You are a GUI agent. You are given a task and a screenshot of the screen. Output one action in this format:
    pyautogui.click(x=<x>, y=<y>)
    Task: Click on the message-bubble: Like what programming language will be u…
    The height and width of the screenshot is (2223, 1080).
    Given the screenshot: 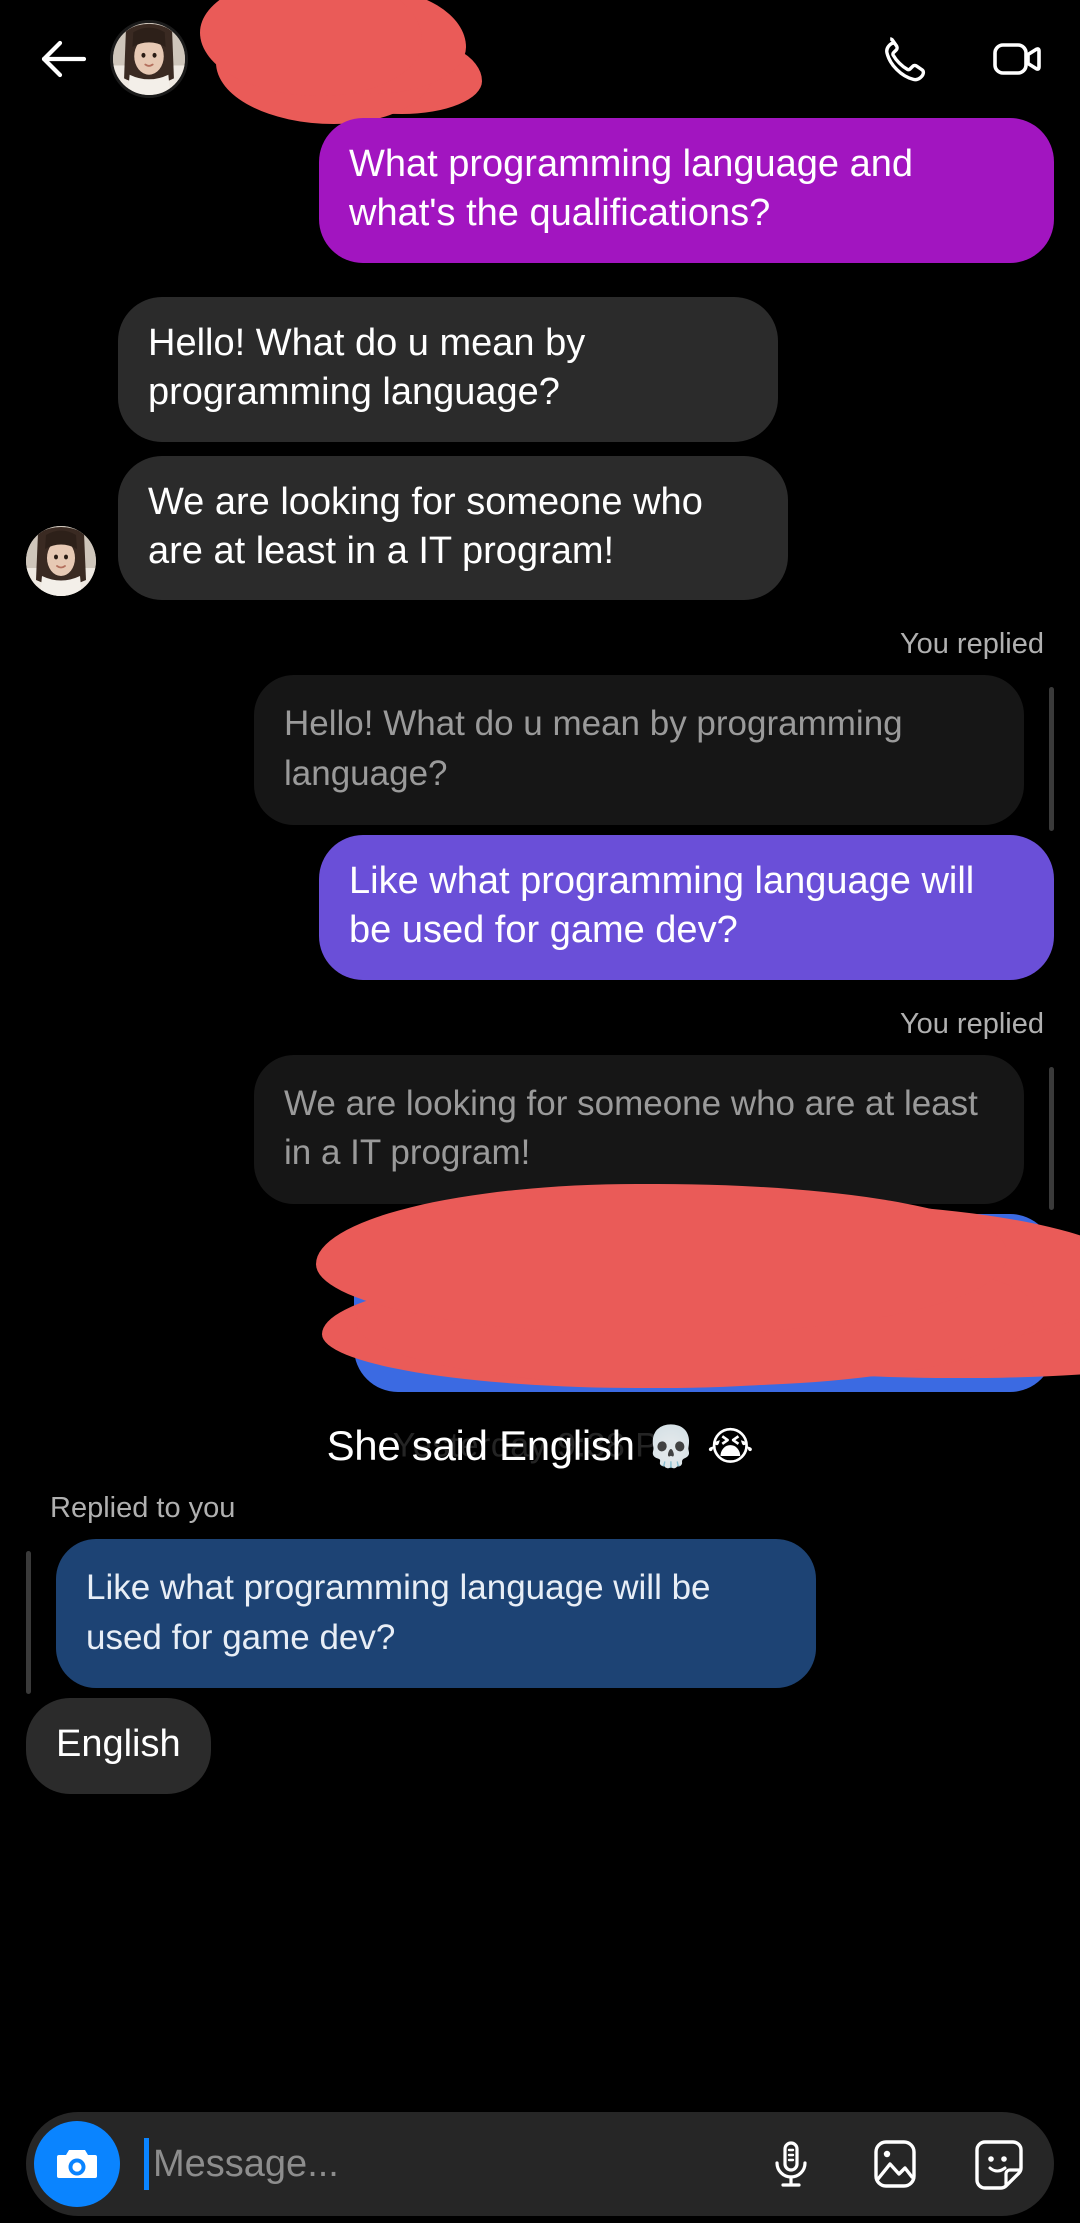 What is the action you would take?
    pyautogui.click(x=686, y=907)
    